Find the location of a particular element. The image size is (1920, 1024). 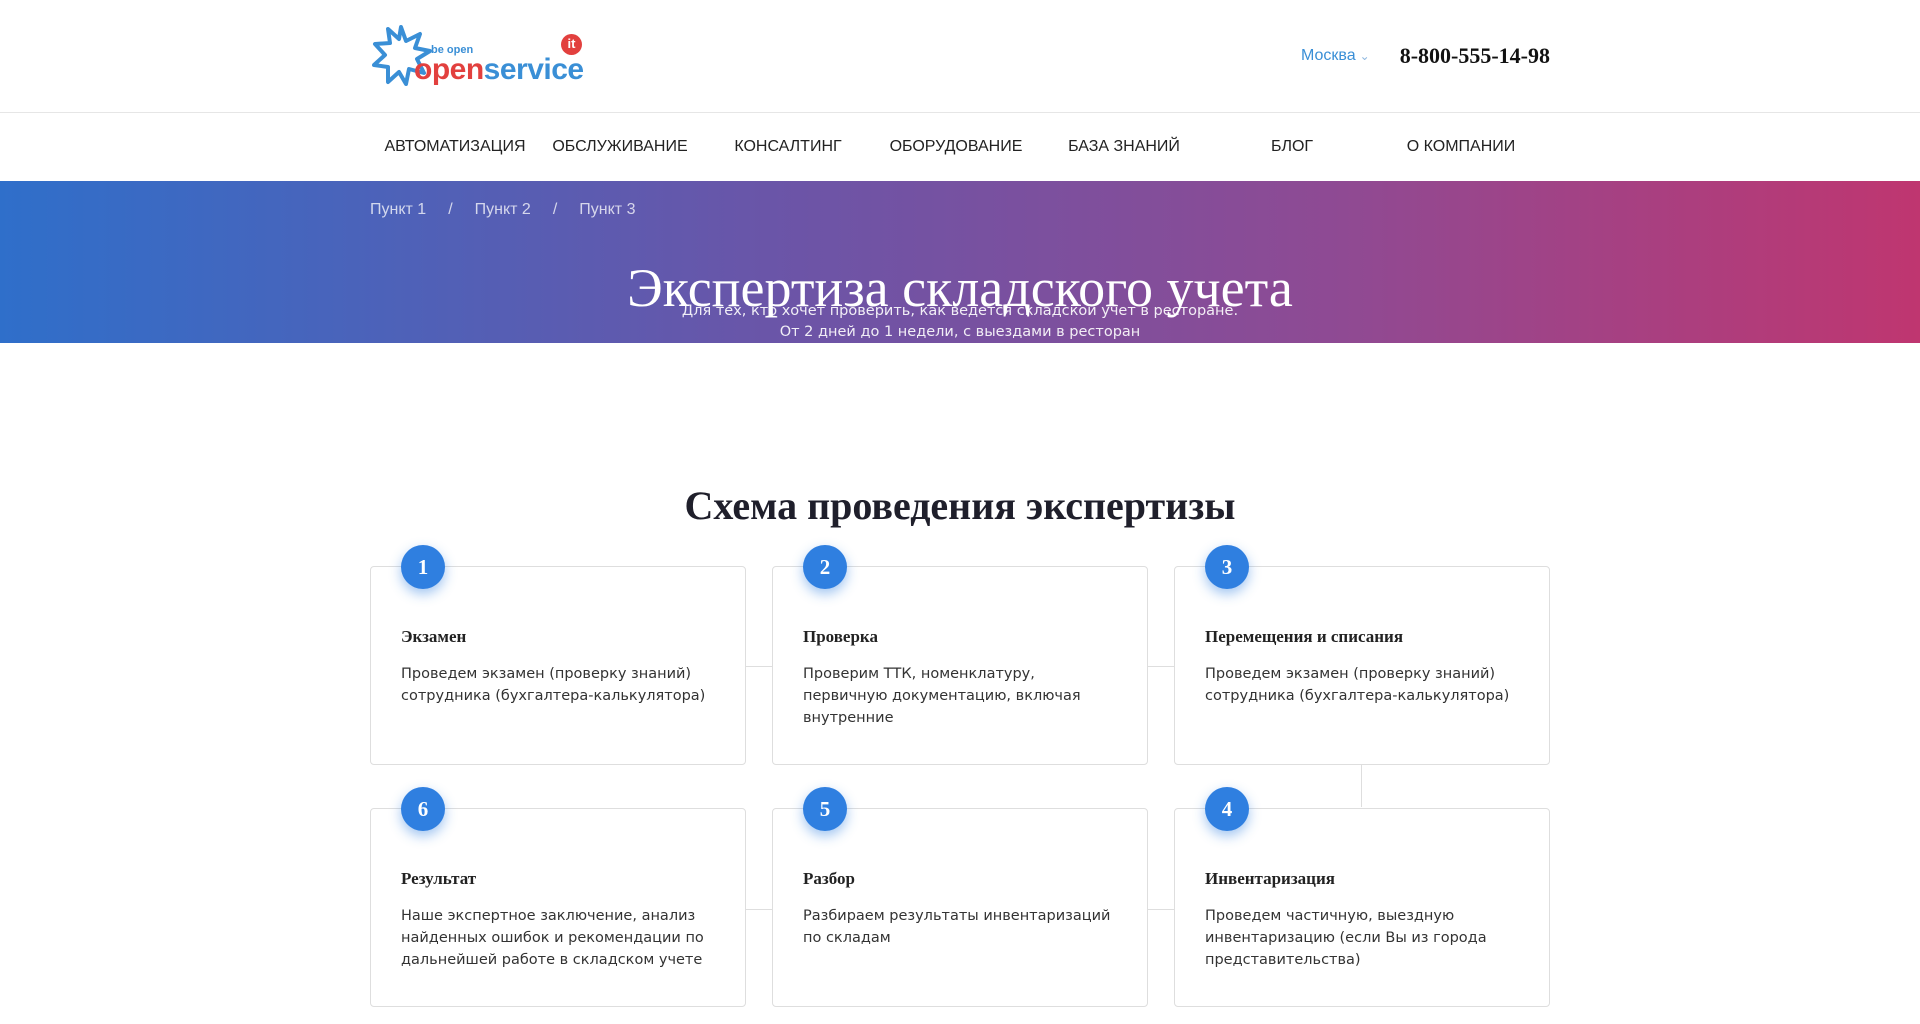

nav-item-knowledge-base: База знаний is located at coordinates (1124, 147).